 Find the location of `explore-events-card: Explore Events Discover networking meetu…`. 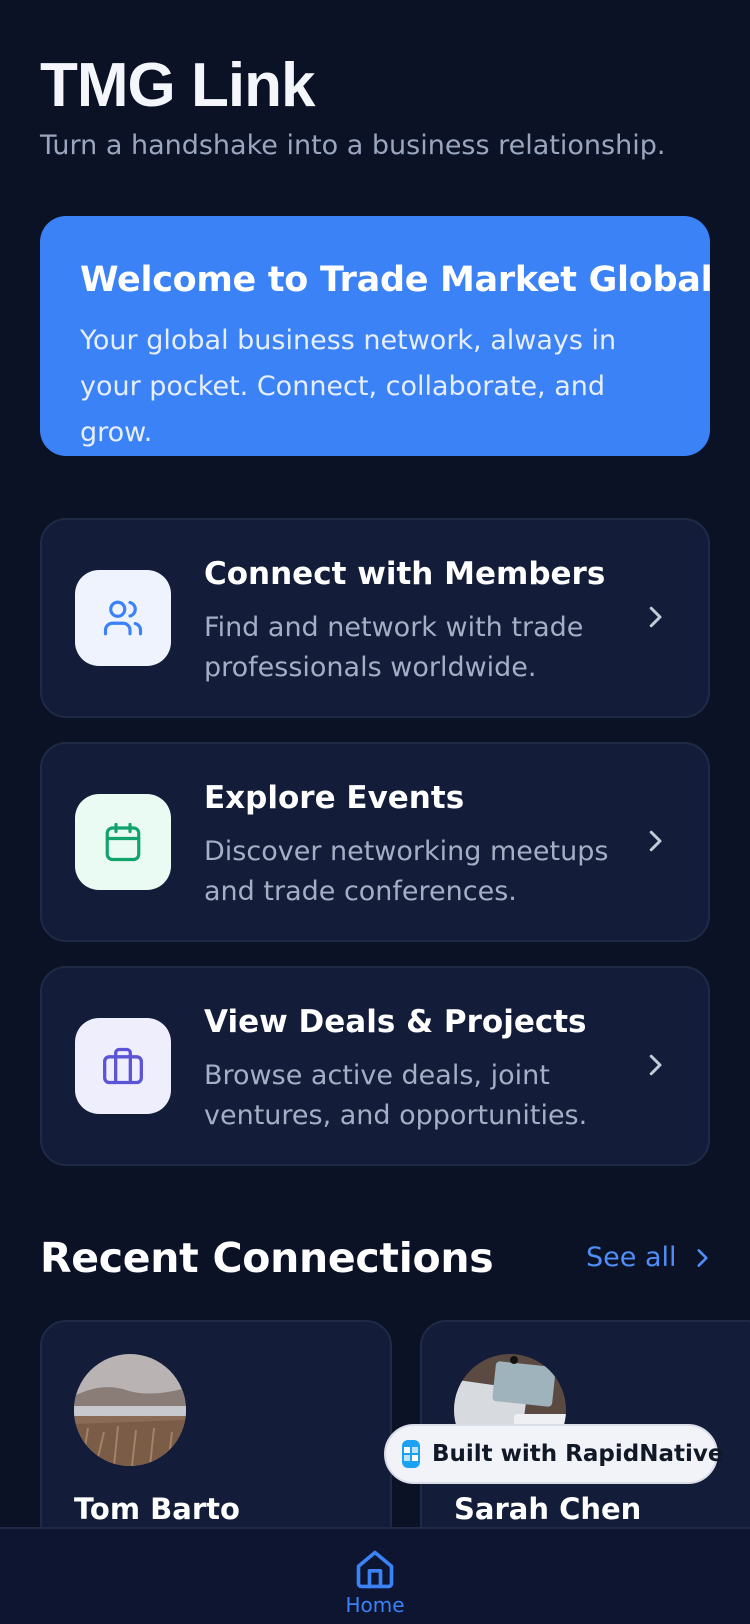

explore-events-card: Explore Events Discover networking meetu… is located at coordinates (375, 842).